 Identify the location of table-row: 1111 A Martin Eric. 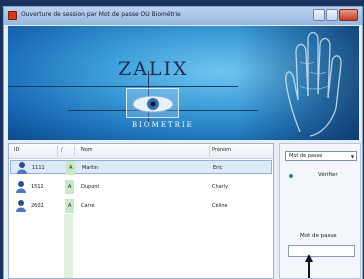
(141, 167).